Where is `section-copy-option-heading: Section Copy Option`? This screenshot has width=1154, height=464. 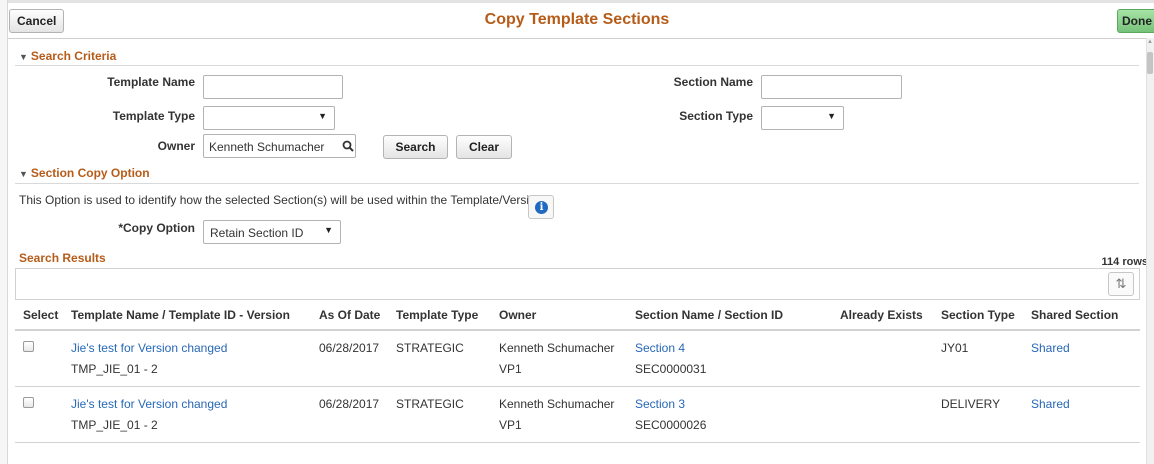 section-copy-option-heading: Section Copy Option is located at coordinates (90, 173).